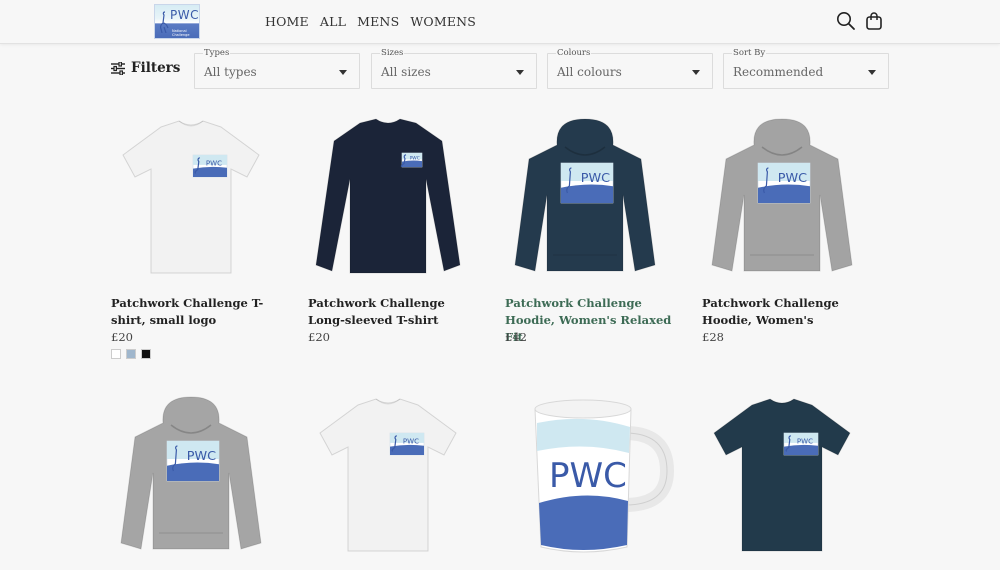  I want to click on dropdown-value: All types, so click(230, 72).